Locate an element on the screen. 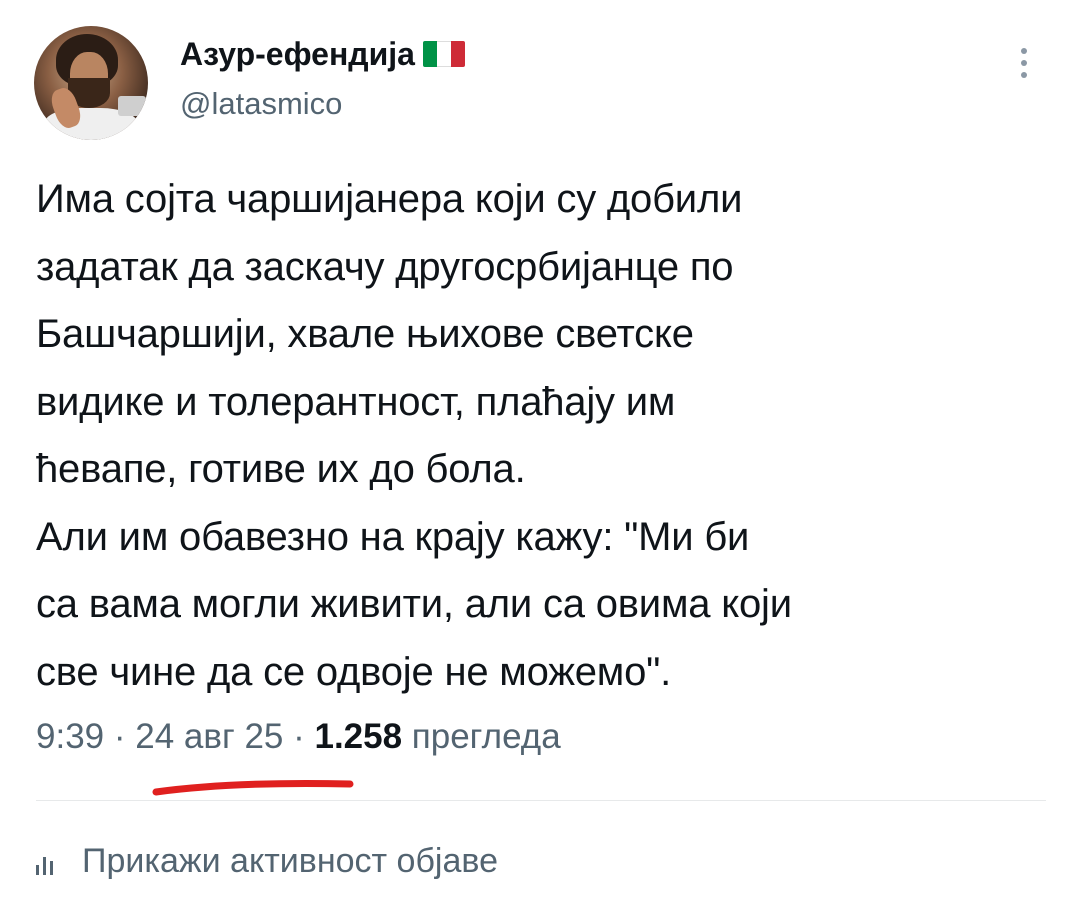  bar-chart-icon is located at coordinates (49, 862).